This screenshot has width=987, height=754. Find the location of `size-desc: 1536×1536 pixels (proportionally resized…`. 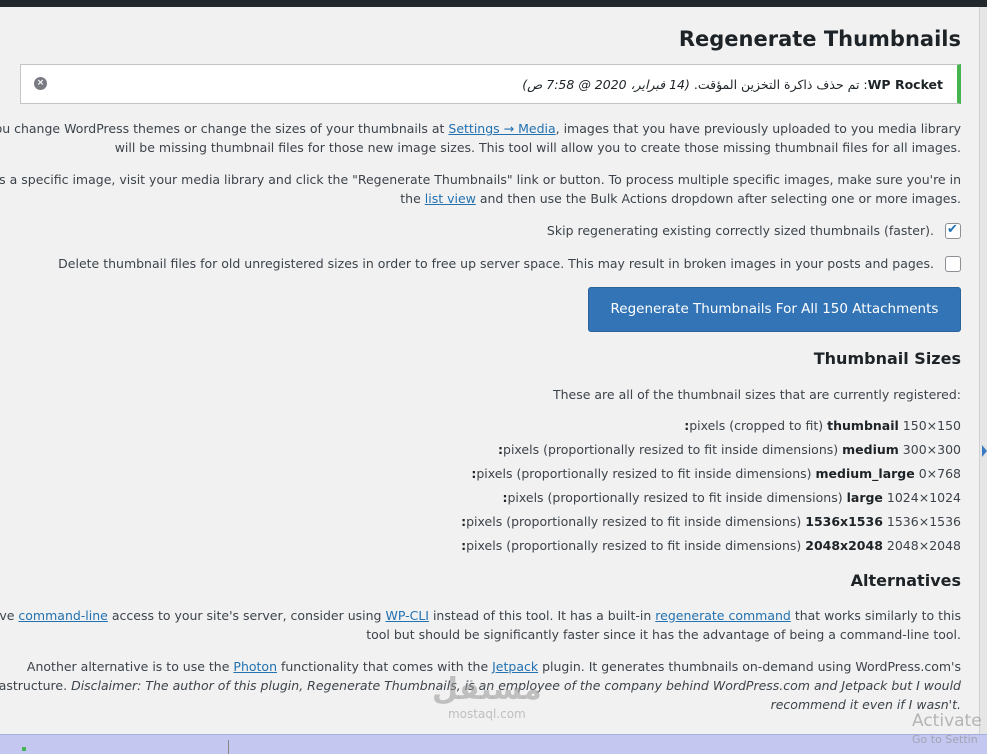

size-desc: 1536×1536 pixels (proportionally resized… is located at coordinates (713, 521).